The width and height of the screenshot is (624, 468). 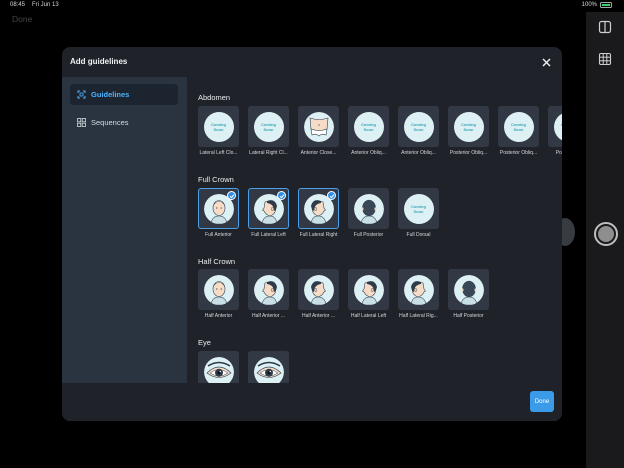 I want to click on battery-status: 100%, so click(x=597, y=5).